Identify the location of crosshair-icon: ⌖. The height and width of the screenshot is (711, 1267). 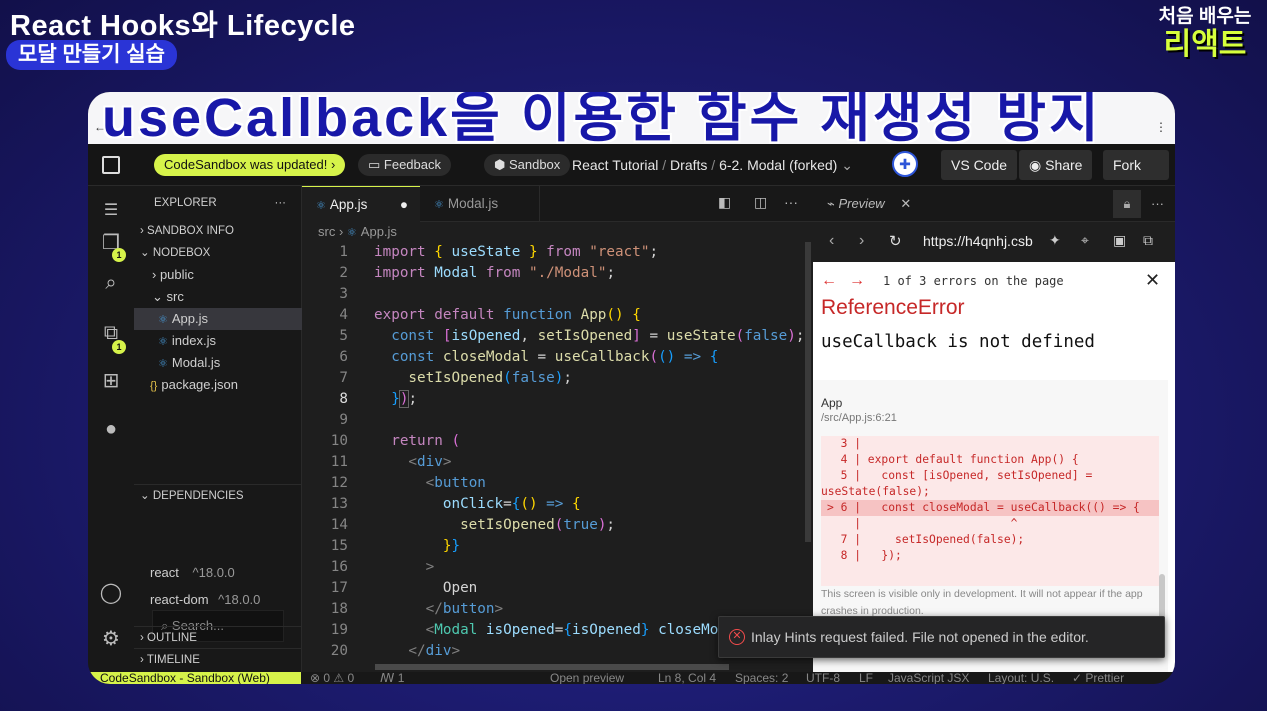
(1085, 240).